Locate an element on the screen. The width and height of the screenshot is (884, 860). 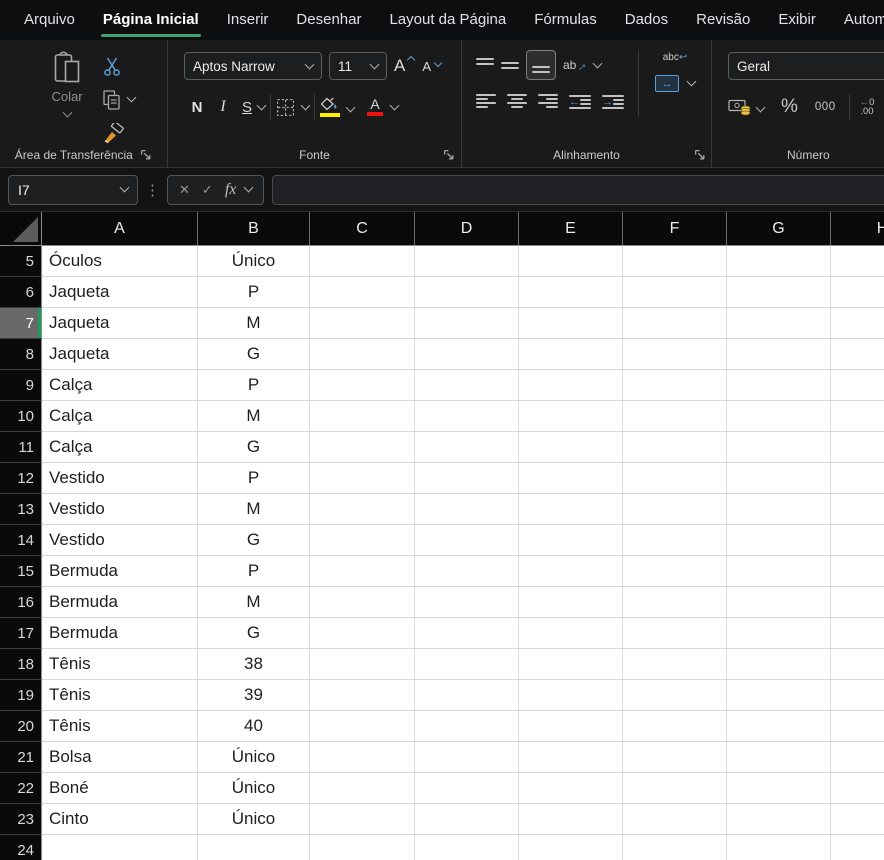
align-center-button is located at coordinates (517, 102).